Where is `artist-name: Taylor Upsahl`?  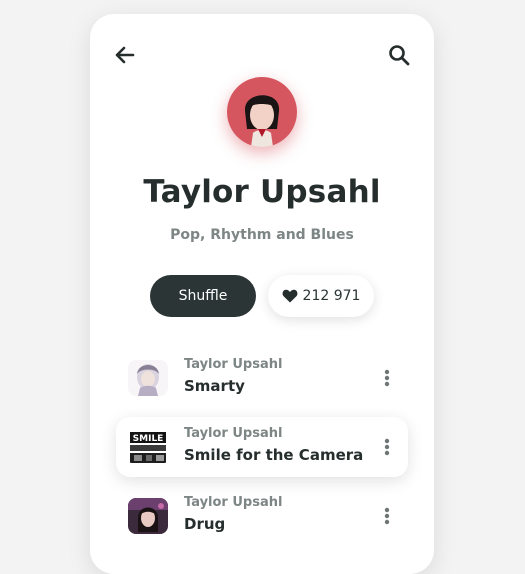
artist-name: Taylor Upsahl is located at coordinates (262, 192).